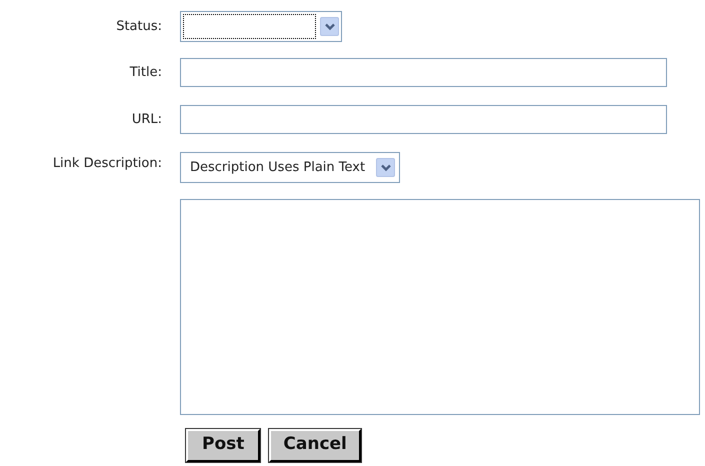 Image resolution: width=705 pixels, height=466 pixels. What do you see at coordinates (107, 163) in the screenshot?
I see `field-label: Link Description:` at bounding box center [107, 163].